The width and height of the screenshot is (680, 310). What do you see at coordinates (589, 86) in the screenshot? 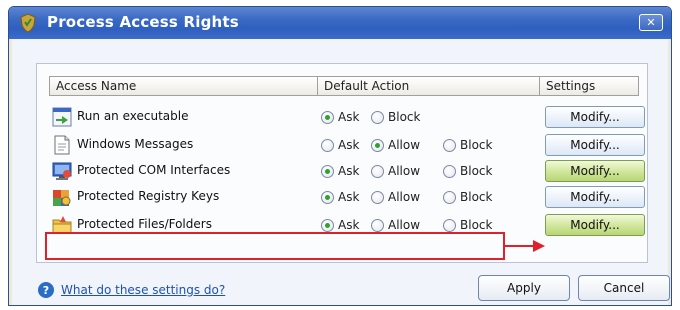
I see `header-settings: Settings` at bounding box center [589, 86].